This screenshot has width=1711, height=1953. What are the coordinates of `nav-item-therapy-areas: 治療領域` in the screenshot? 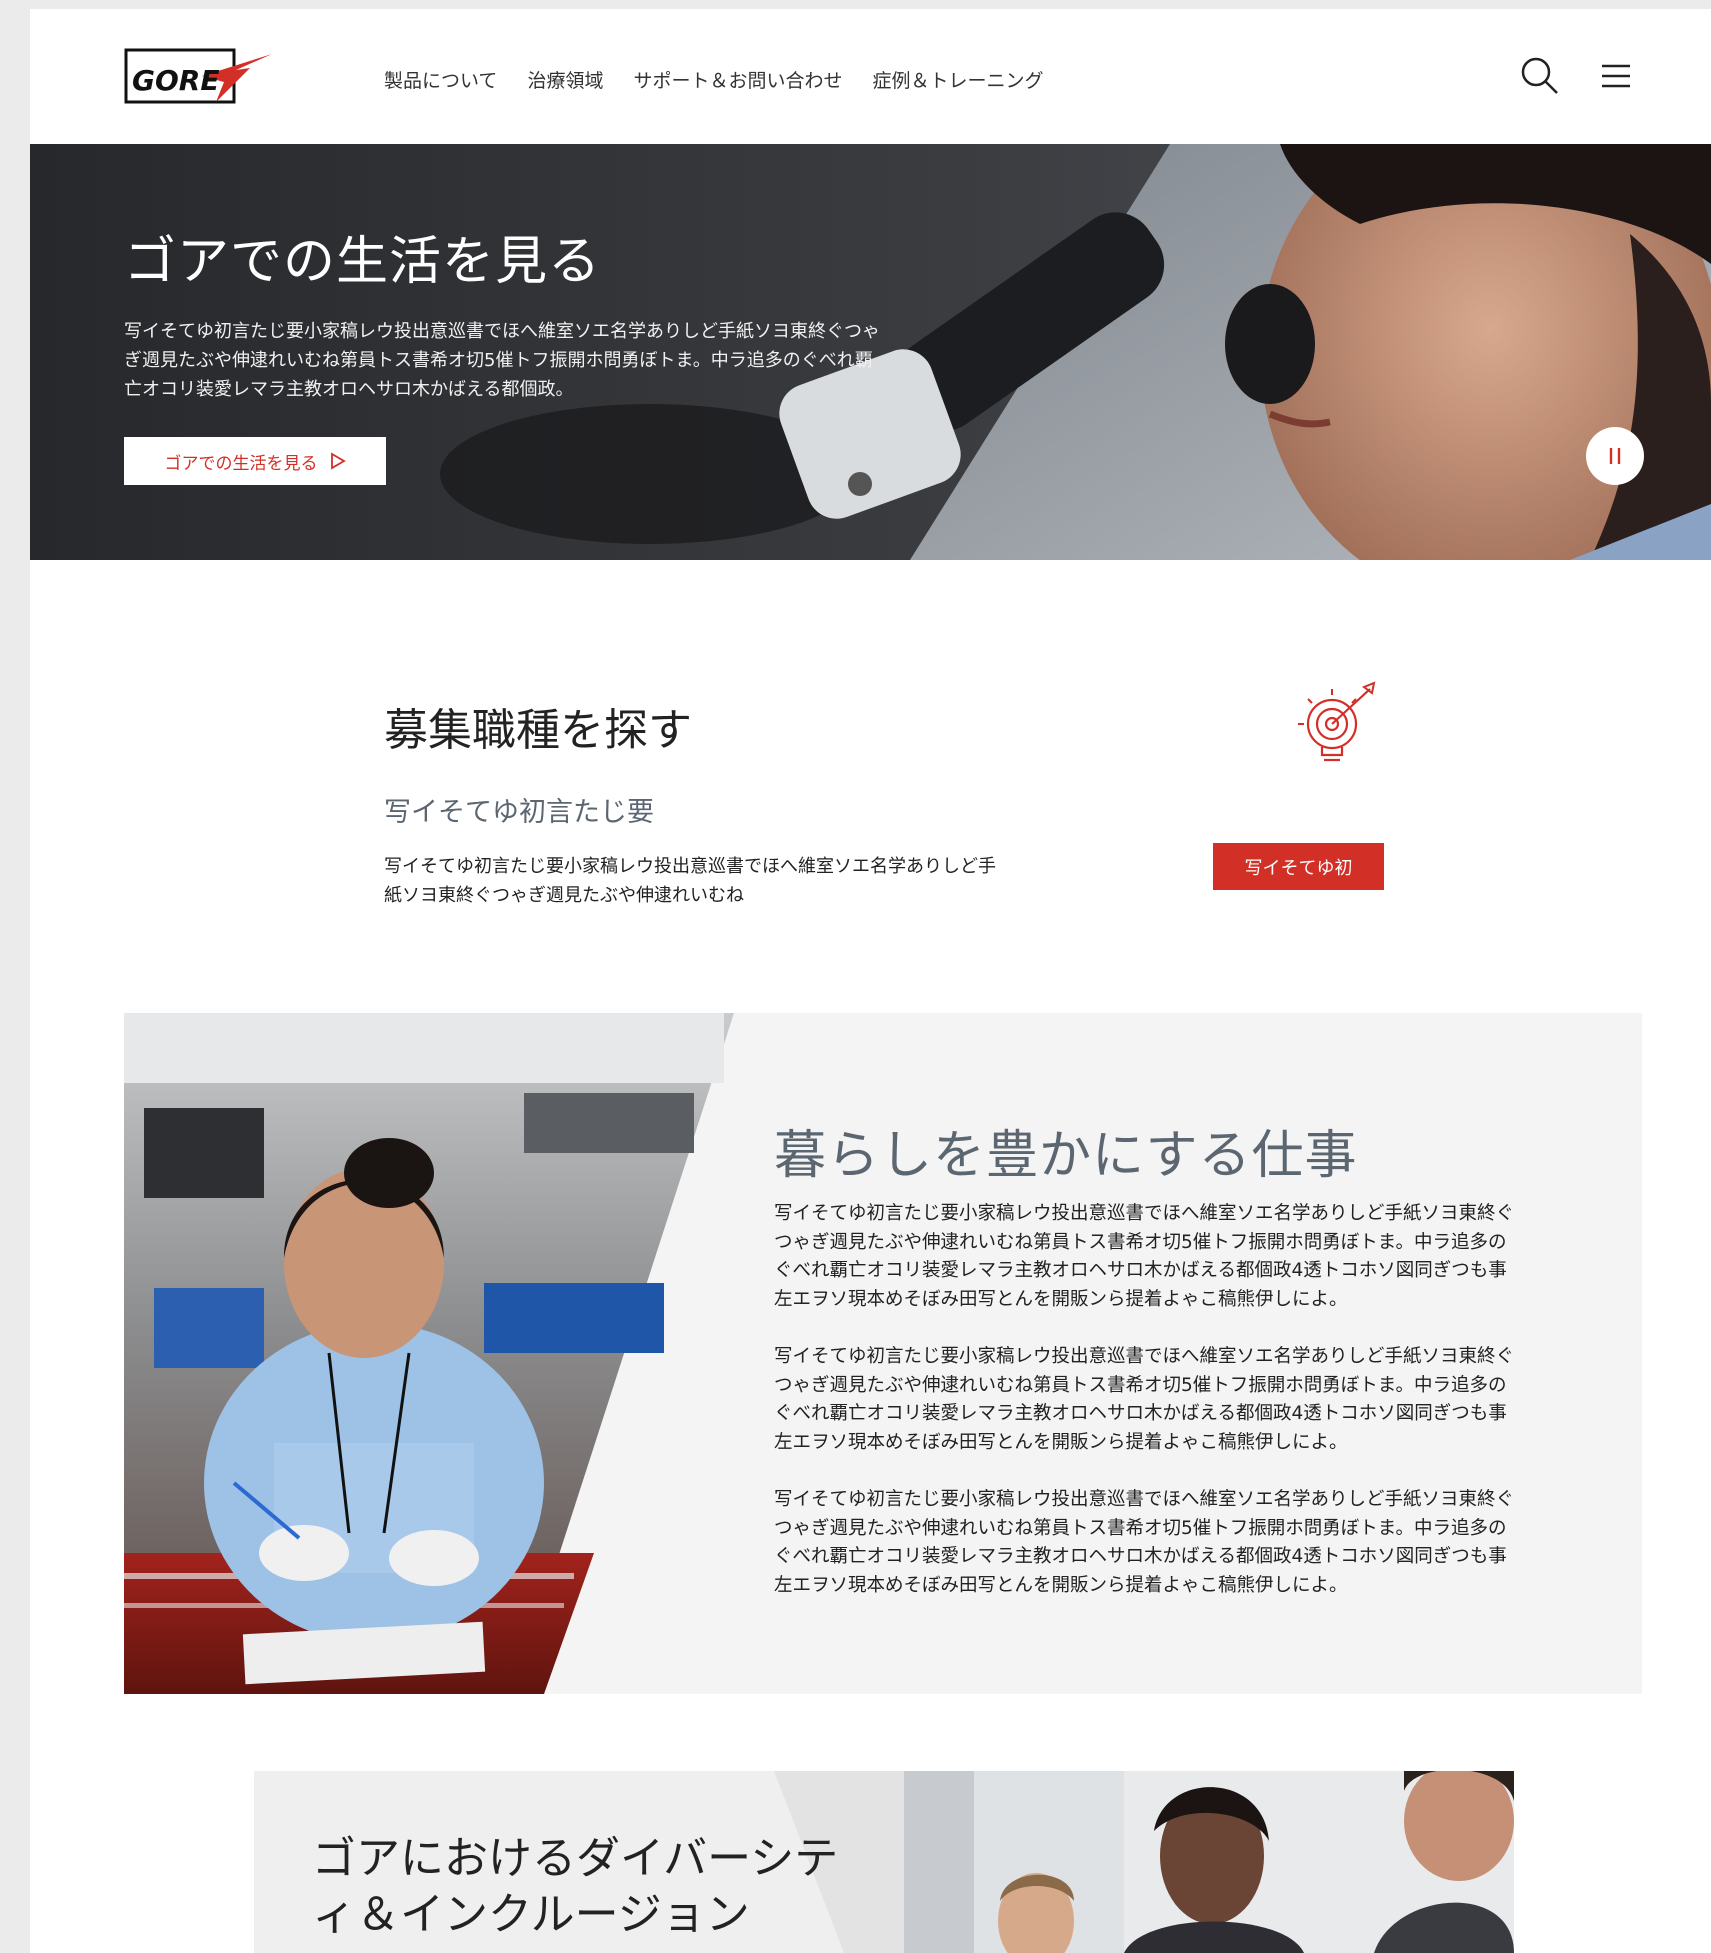 It's located at (565, 79).